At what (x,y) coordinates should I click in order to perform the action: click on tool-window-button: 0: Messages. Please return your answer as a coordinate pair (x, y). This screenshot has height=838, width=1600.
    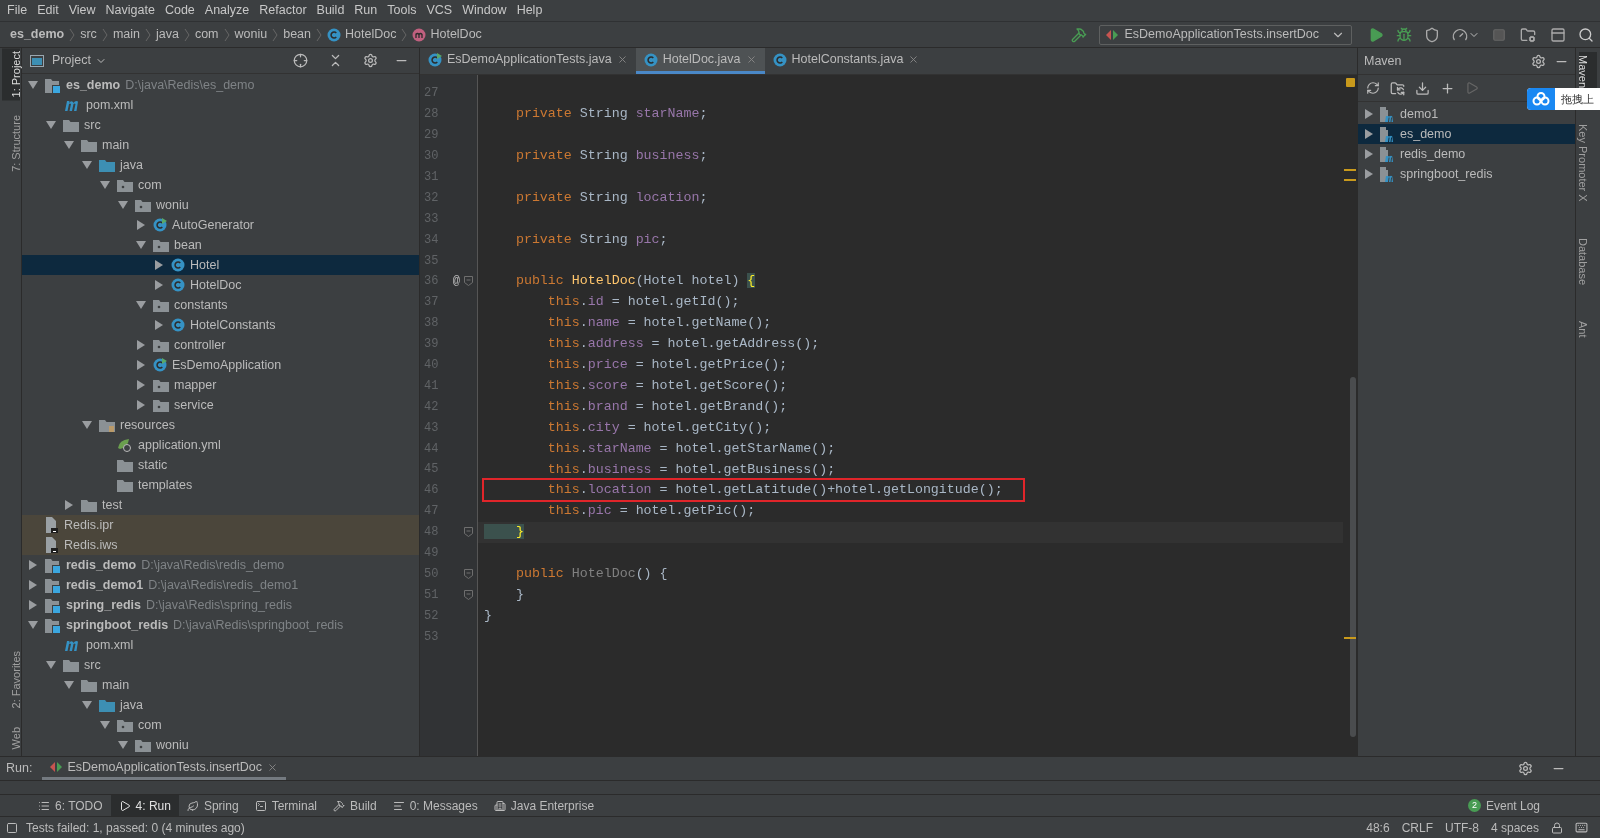
    Looking at the image, I should click on (435, 805).